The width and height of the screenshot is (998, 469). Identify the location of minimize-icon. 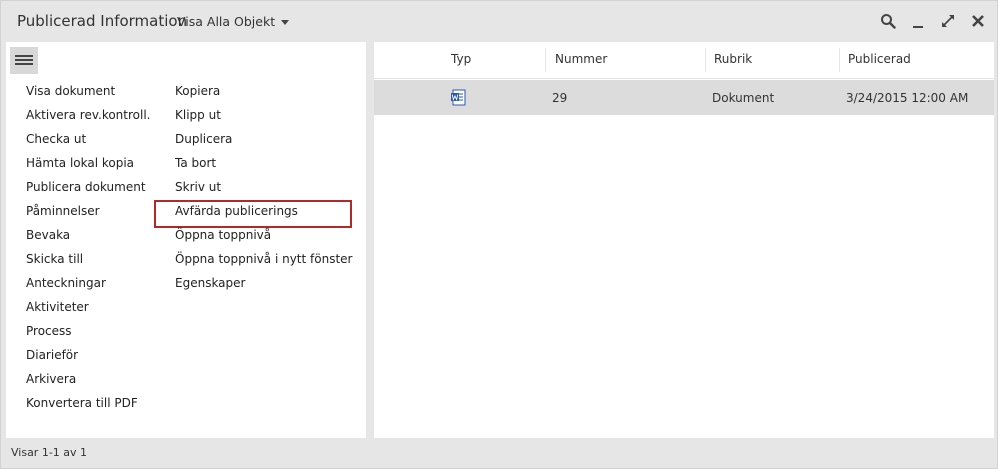
(918, 21).